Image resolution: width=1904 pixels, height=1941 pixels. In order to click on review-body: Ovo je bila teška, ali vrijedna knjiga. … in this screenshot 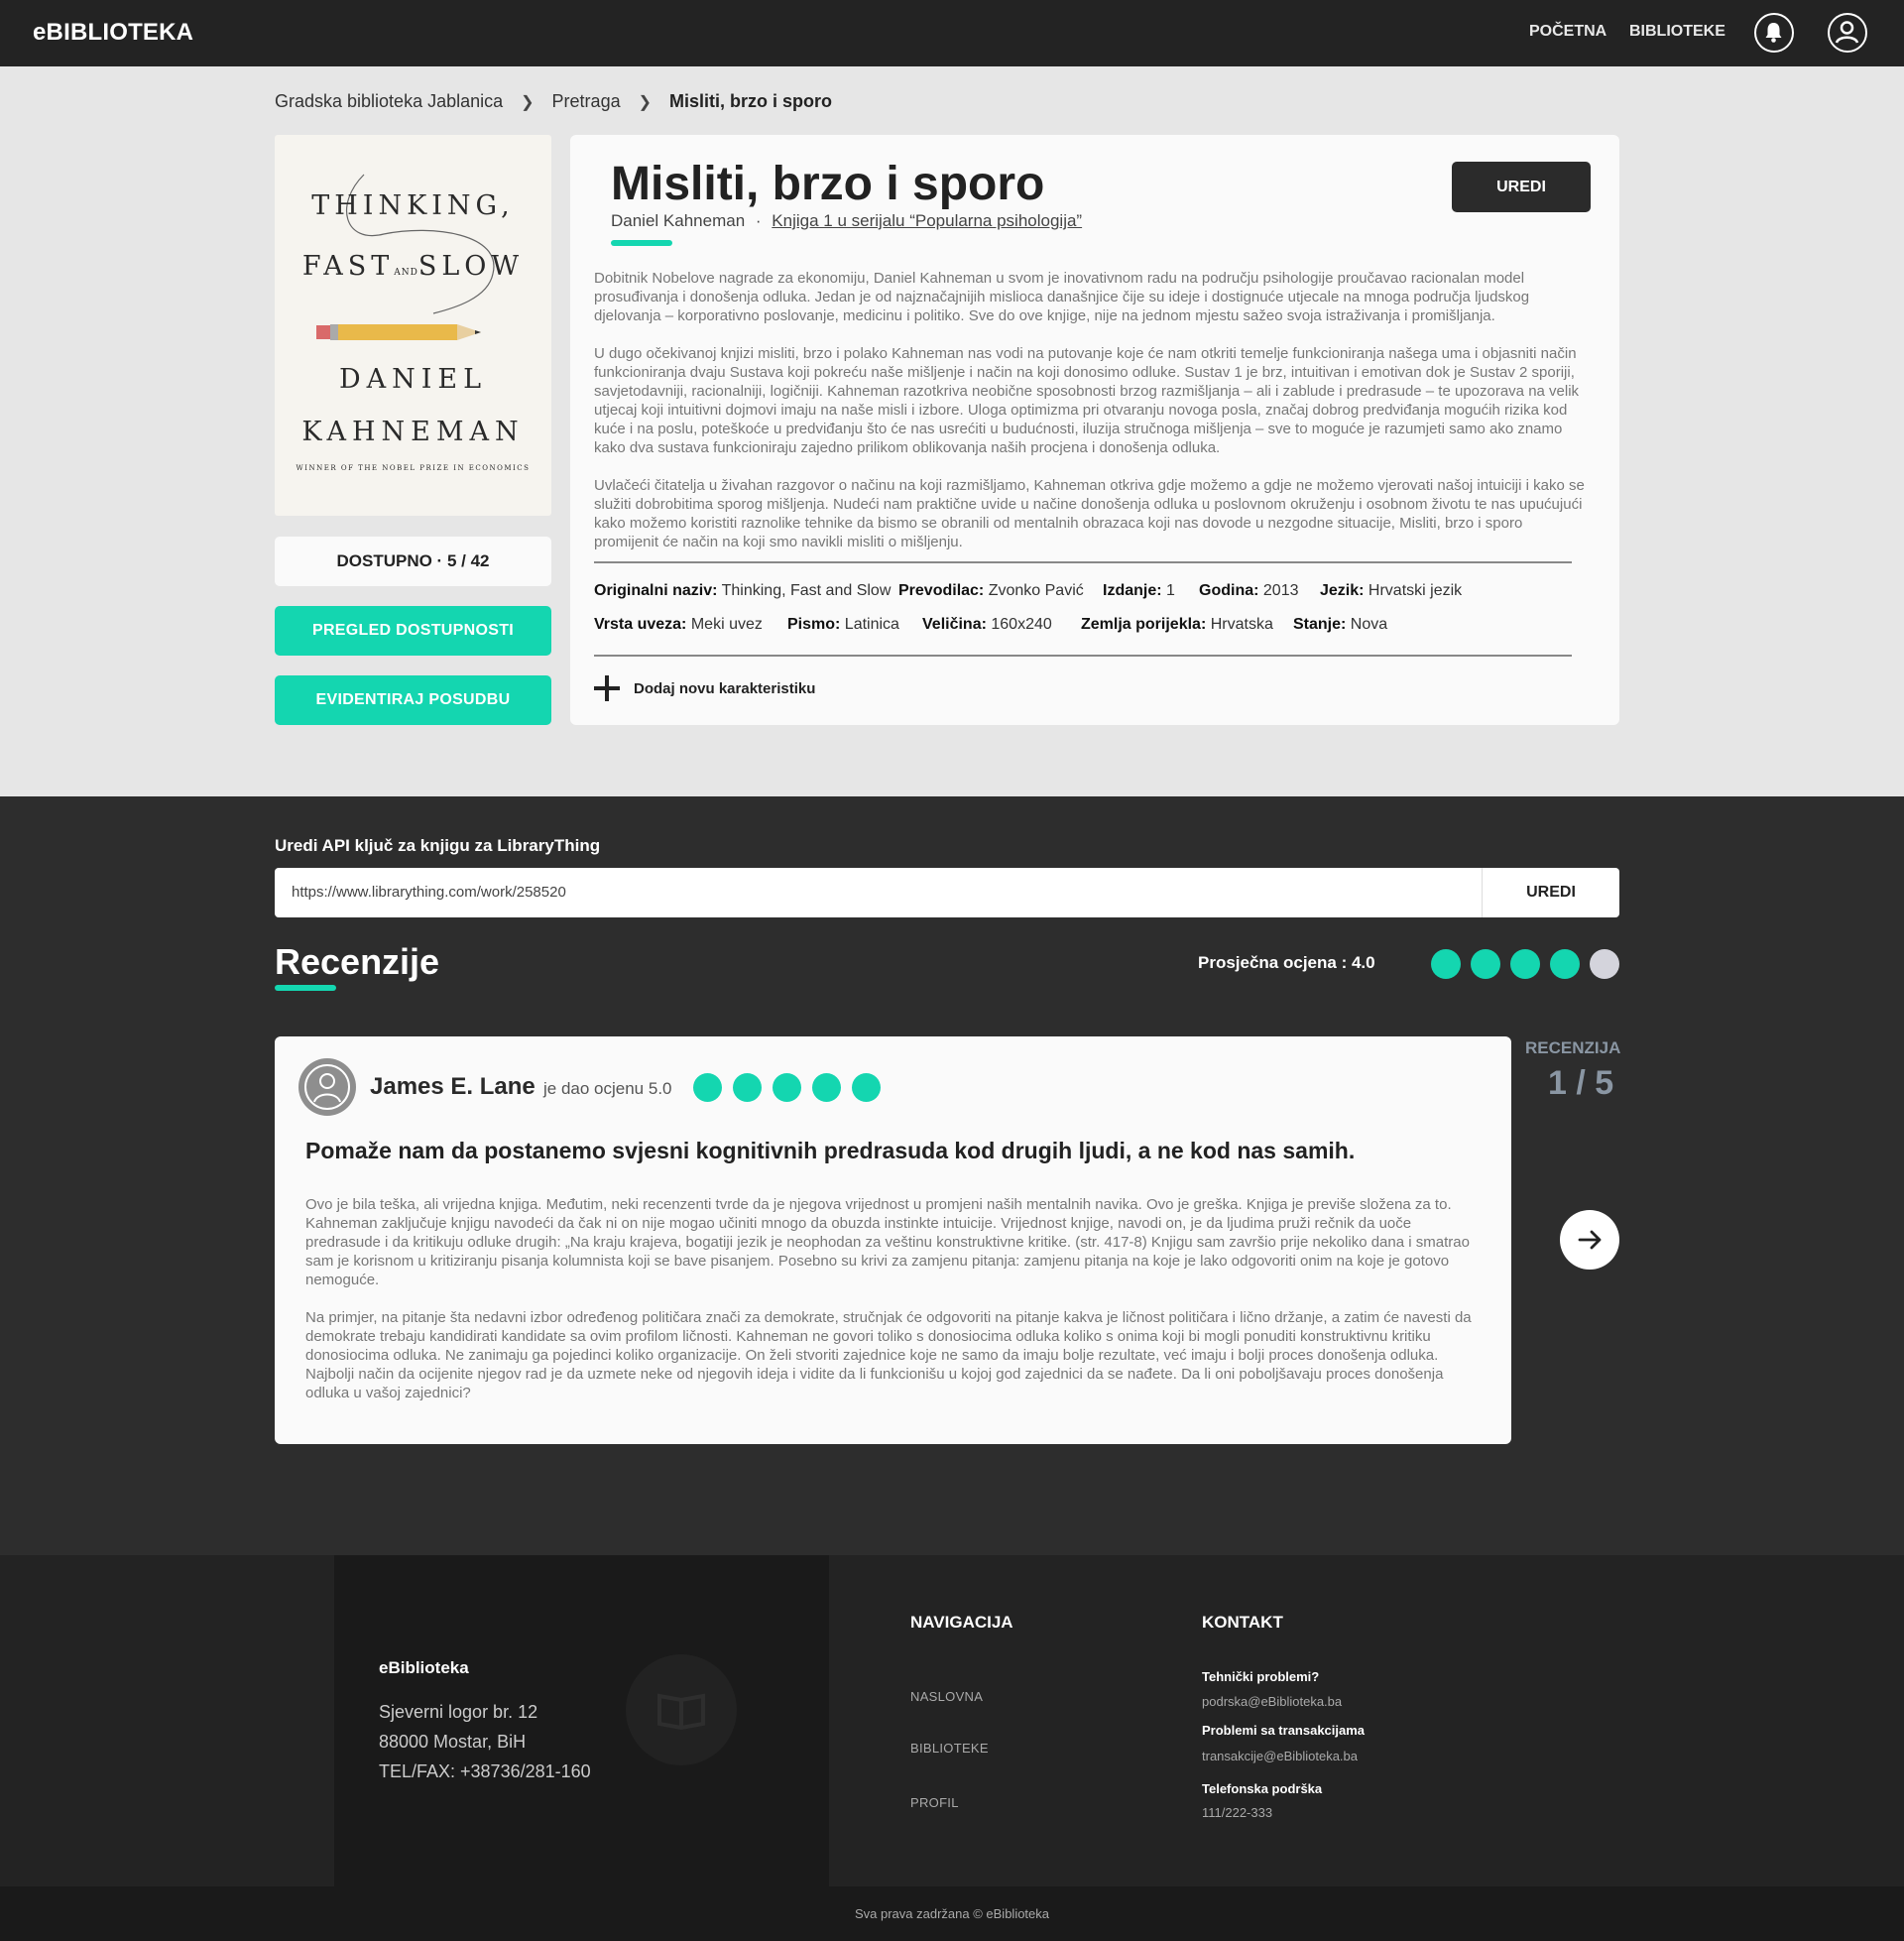, I will do `click(890, 1308)`.